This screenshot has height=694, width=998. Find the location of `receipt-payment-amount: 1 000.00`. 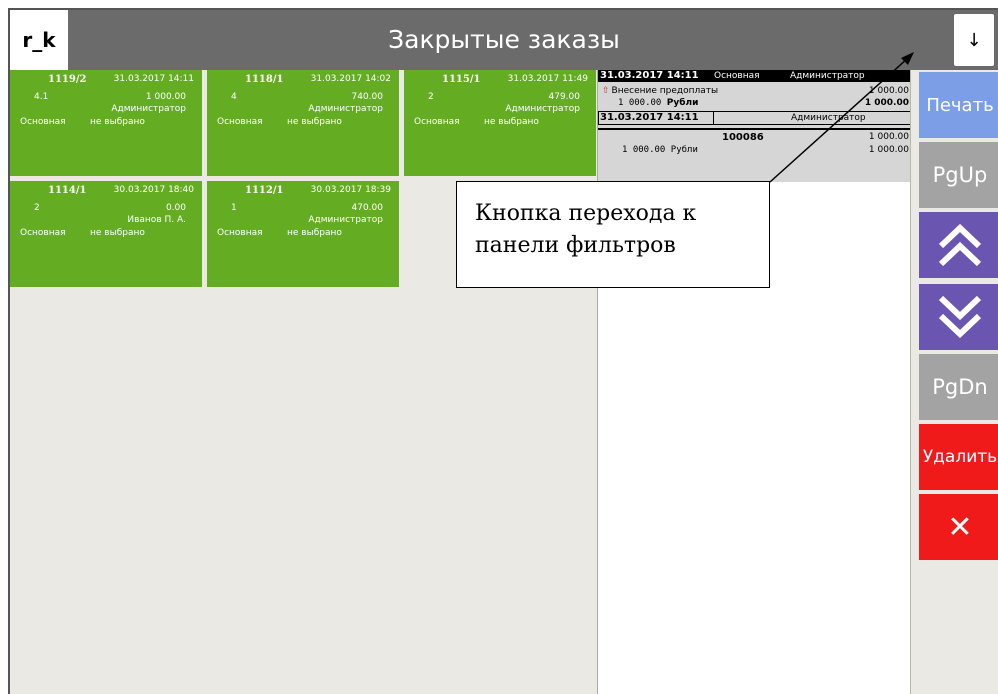

receipt-payment-amount: 1 000.00 is located at coordinates (644, 150).